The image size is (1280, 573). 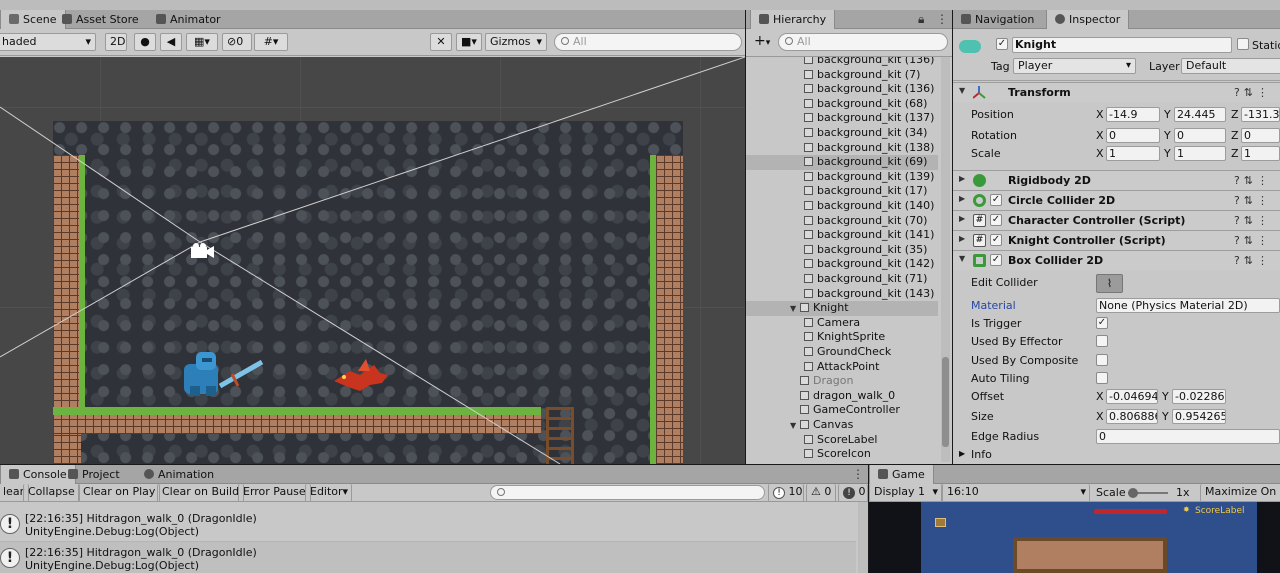 What do you see at coordinates (945, 259) in the screenshot?
I see `hierarchy-scrollbar` at bounding box center [945, 259].